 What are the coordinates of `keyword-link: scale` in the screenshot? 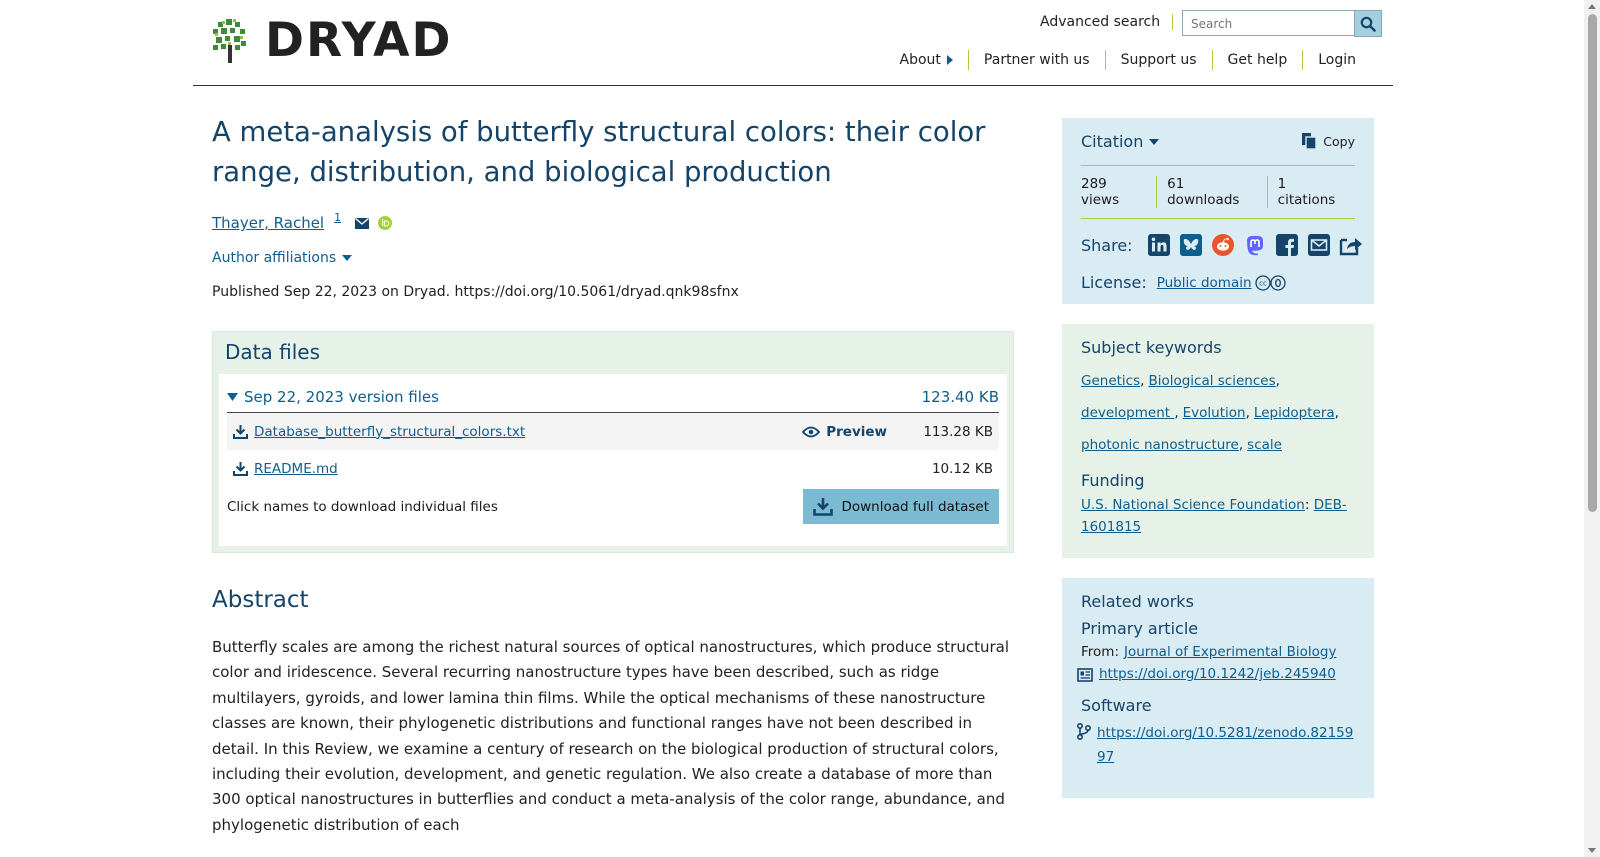 It's located at (1264, 445).